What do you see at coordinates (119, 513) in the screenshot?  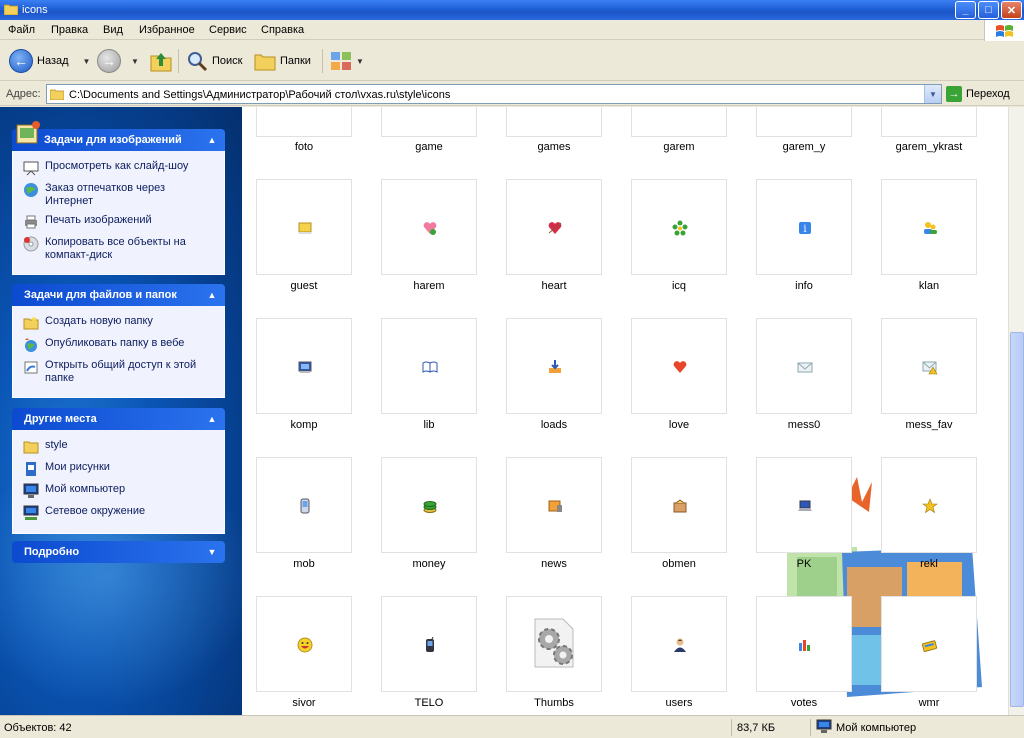 I see `place-network: Сетевое окружение` at bounding box center [119, 513].